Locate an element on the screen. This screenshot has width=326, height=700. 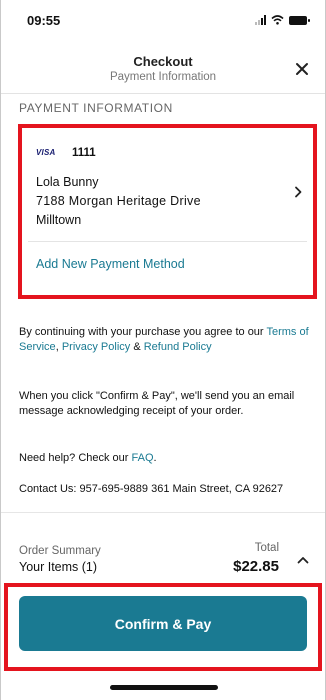
total-value: $22.85 is located at coordinates (256, 566).